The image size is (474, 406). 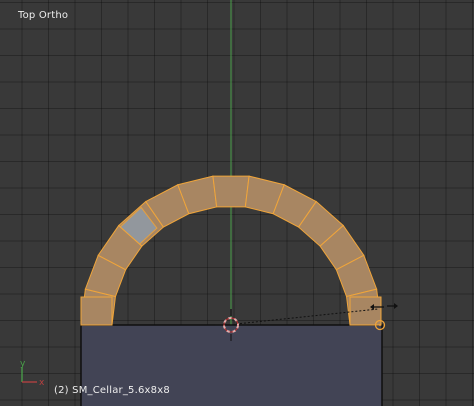 What do you see at coordinates (42, 383) in the screenshot?
I see `axis-x-label: x` at bounding box center [42, 383].